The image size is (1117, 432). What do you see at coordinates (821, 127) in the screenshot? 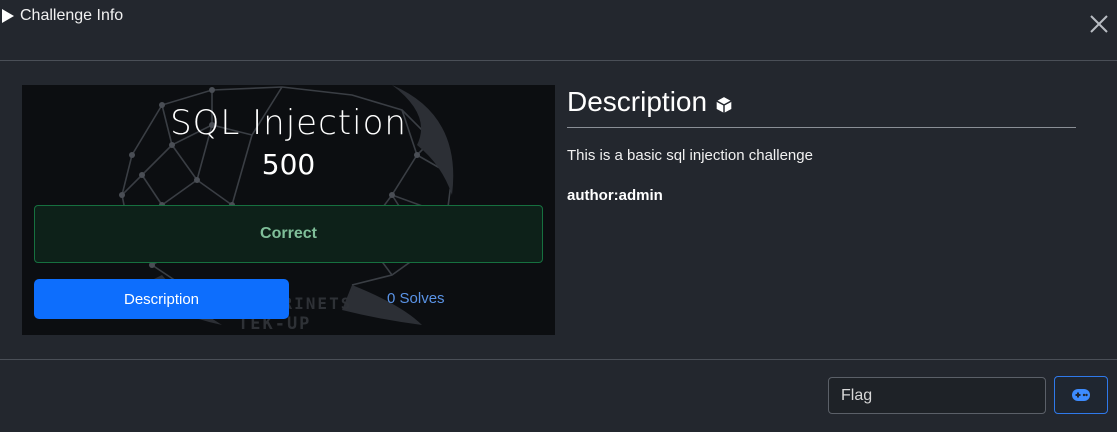
I see `description-divider` at bounding box center [821, 127].